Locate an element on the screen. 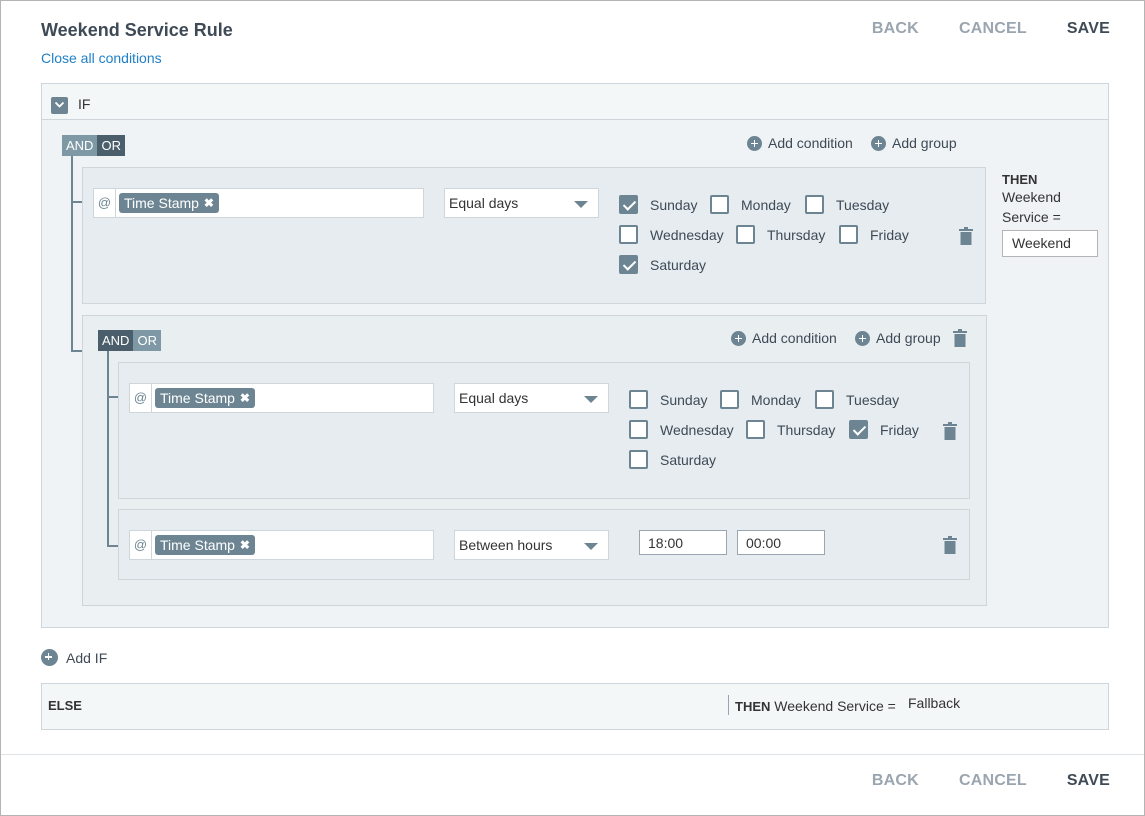  delete-group-button is located at coordinates (960, 338).